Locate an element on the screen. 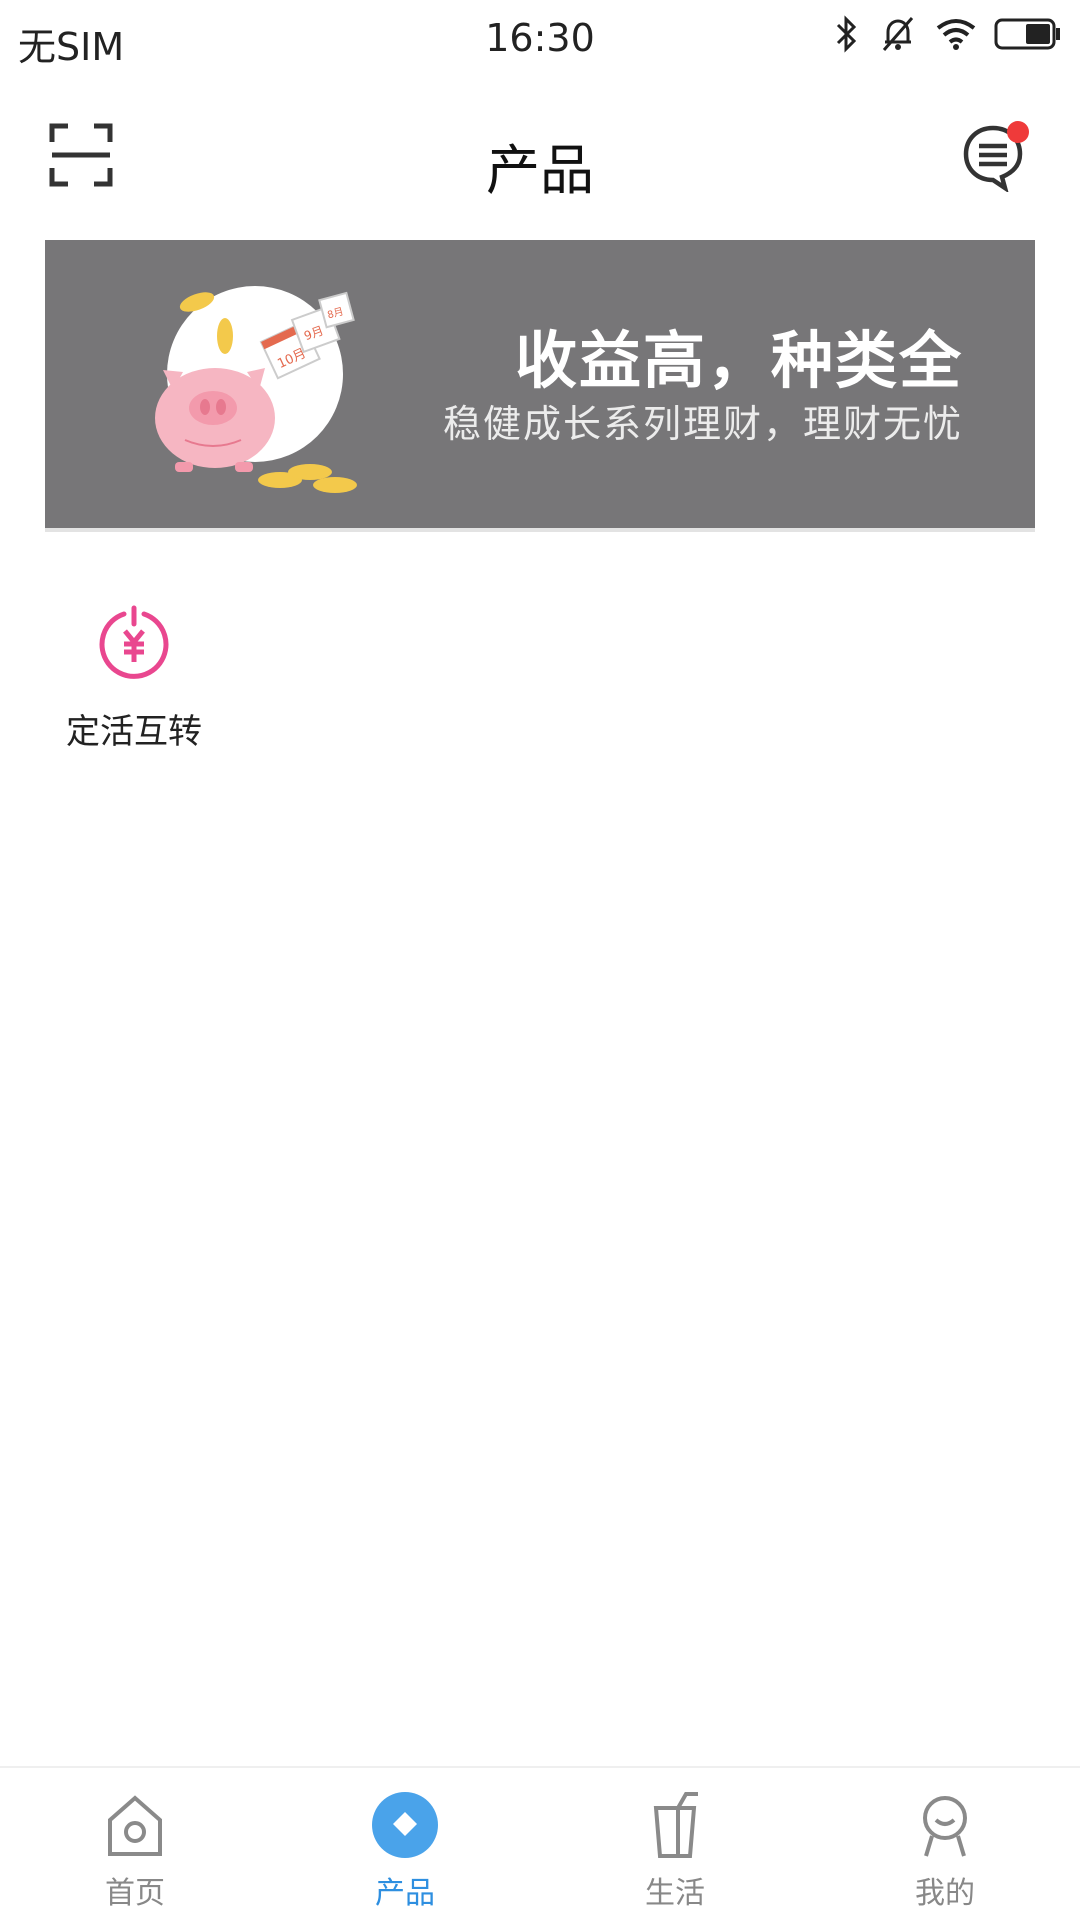  battery-icon is located at coordinates (1027, 34).